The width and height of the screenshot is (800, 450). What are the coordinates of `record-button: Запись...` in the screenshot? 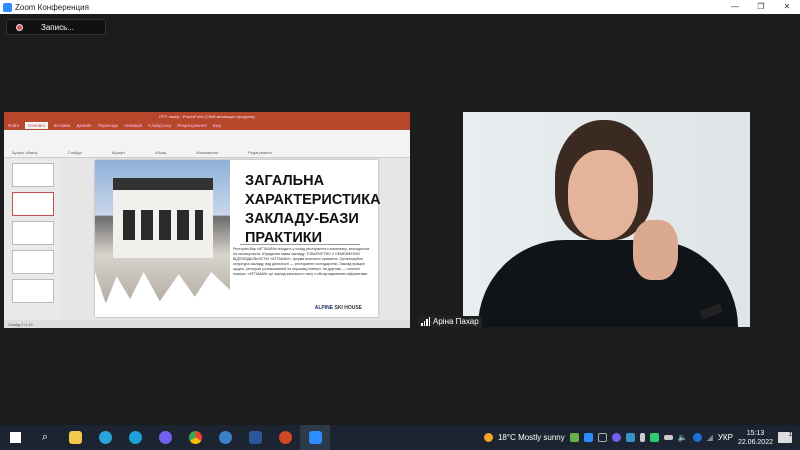 It's located at (56, 27).